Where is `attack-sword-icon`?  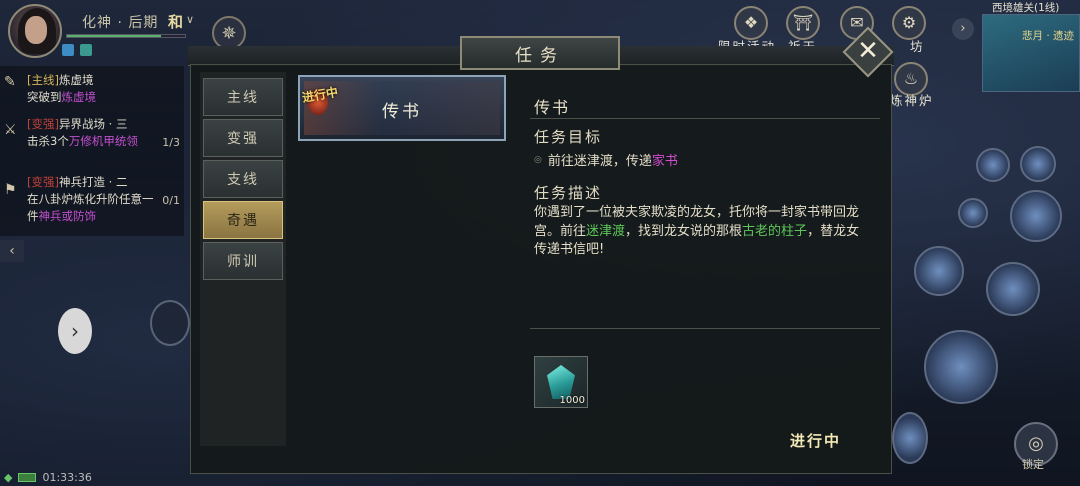 attack-sword-icon is located at coordinates (961, 367).